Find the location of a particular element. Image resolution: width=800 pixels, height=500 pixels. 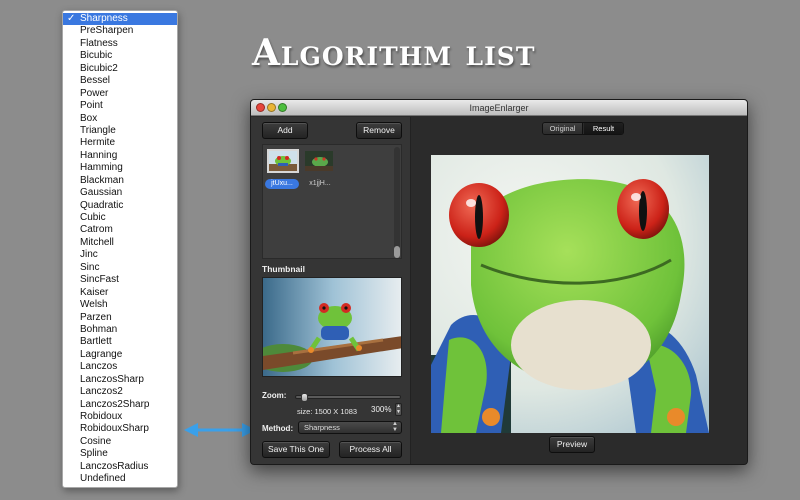

file-list-scrollbar is located at coordinates (397, 202).